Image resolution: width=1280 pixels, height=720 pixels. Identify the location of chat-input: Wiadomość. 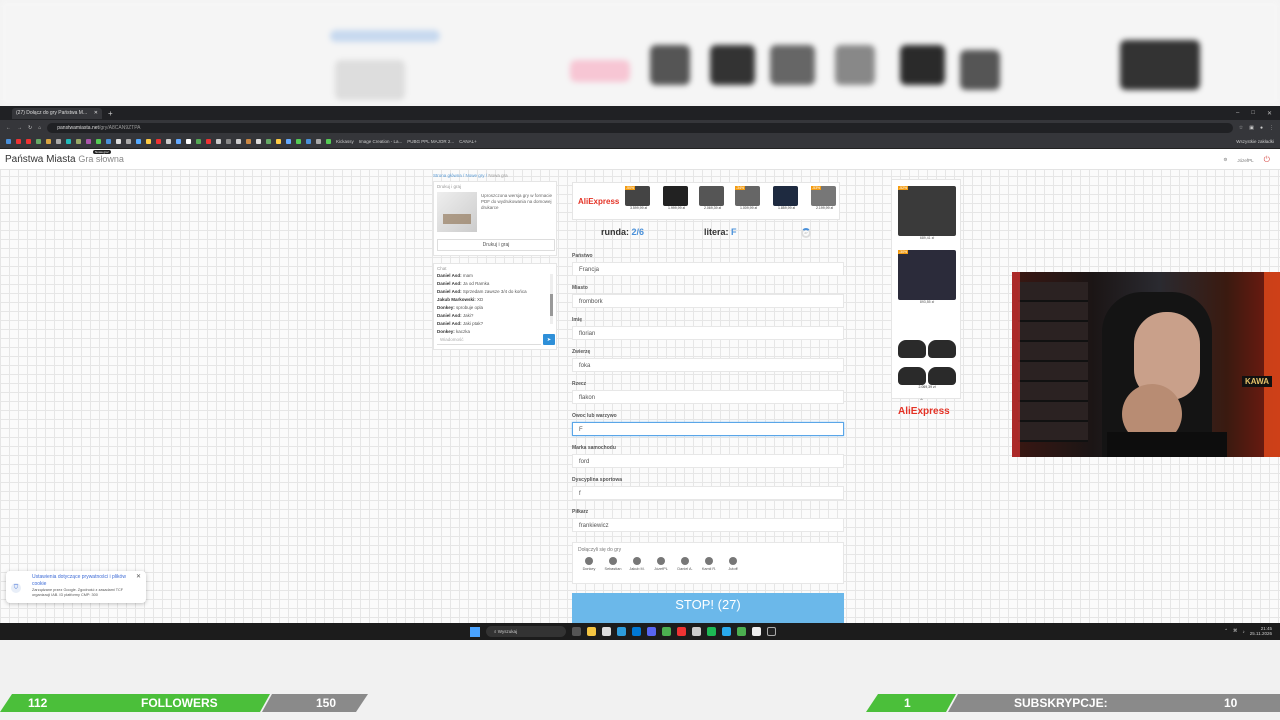
(489, 339).